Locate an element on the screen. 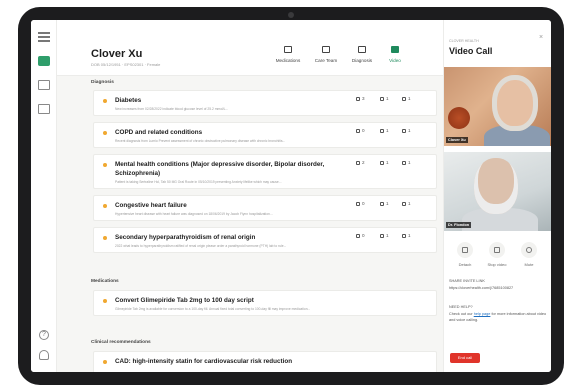 This screenshot has width=574, height=390. section-medications: Medications is located at coordinates (105, 281).